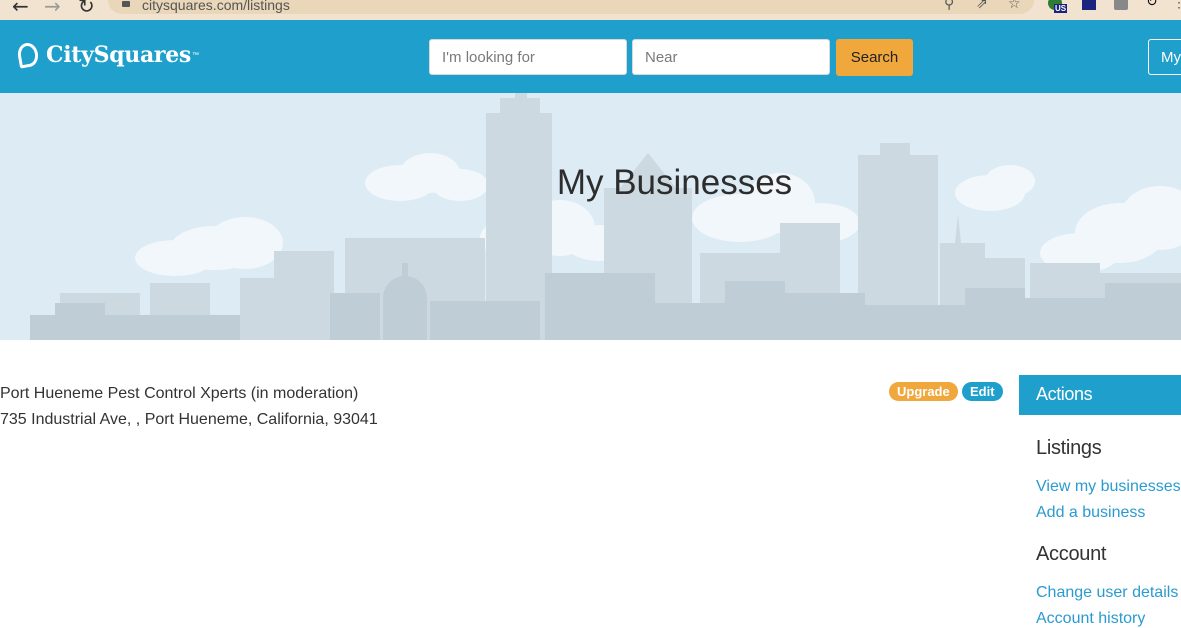 This screenshot has width=1181, height=628. Describe the element at coordinates (982, 391) in the screenshot. I see `edit-button: Edit` at that location.